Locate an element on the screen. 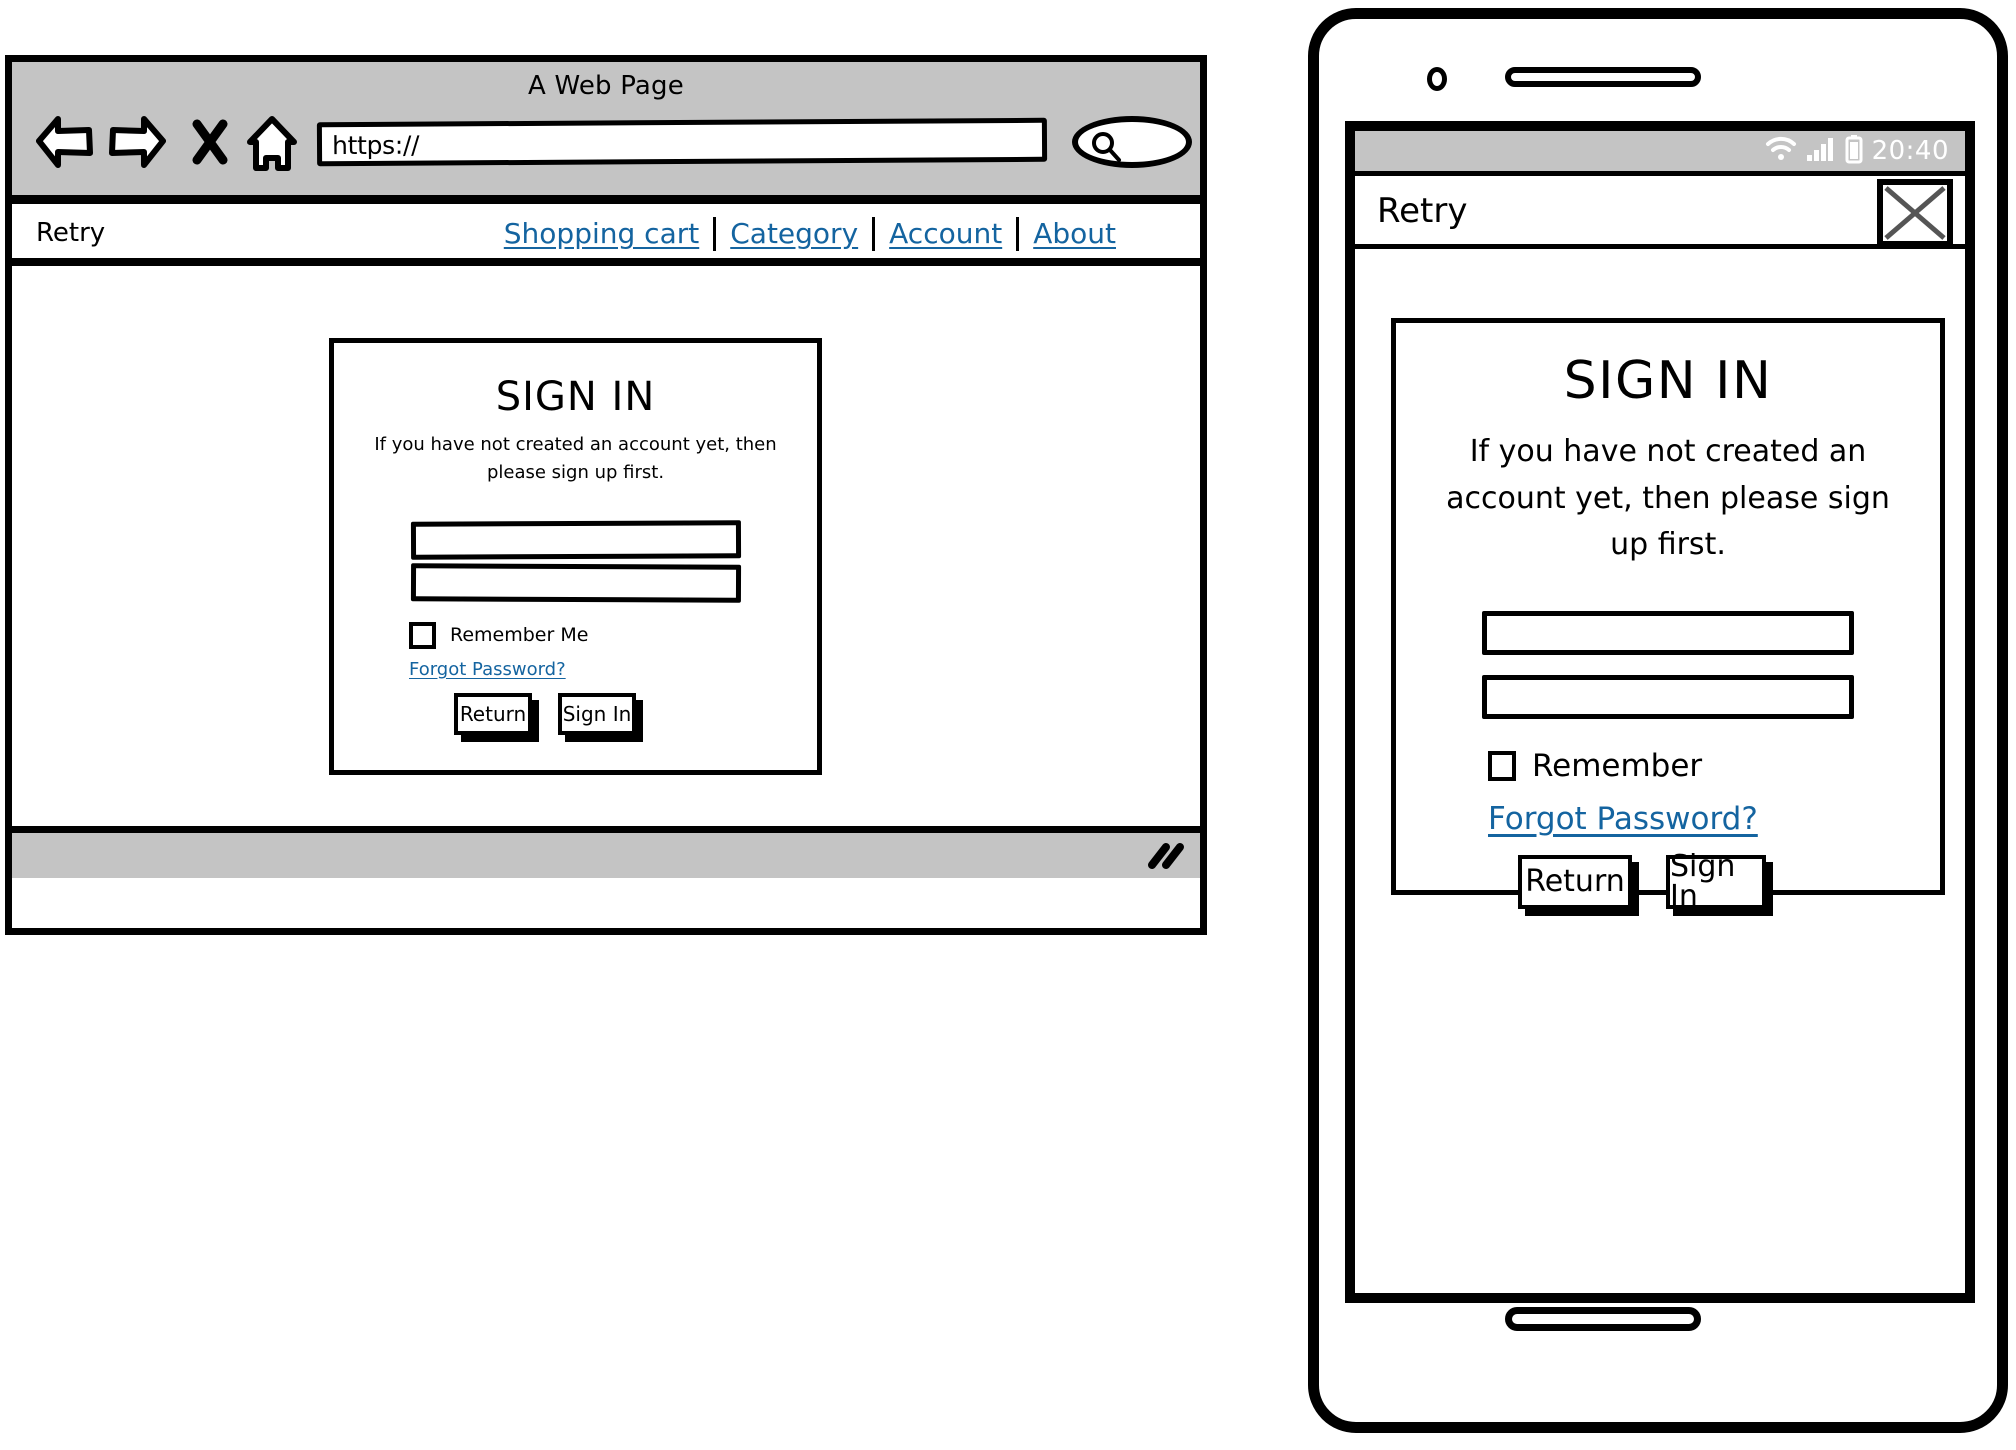 The width and height of the screenshot is (2016, 1450). mobile-status-bar: 20:40 is located at coordinates (1660, 151).